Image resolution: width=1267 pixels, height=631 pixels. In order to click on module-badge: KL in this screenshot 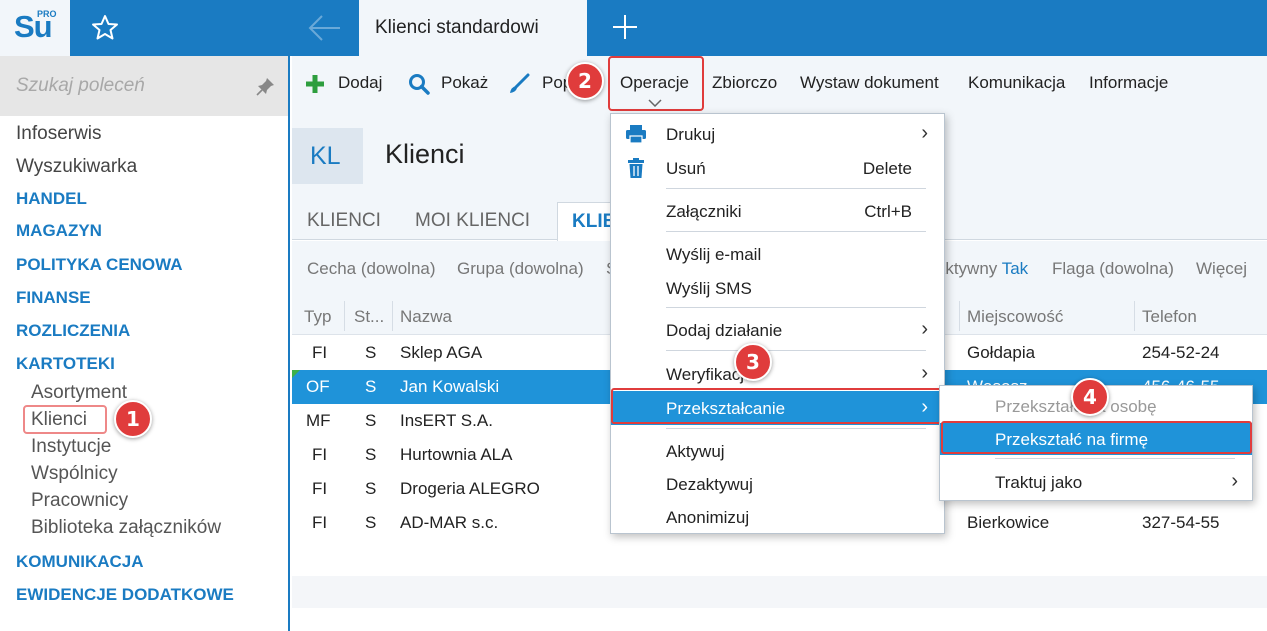, I will do `click(327, 156)`.